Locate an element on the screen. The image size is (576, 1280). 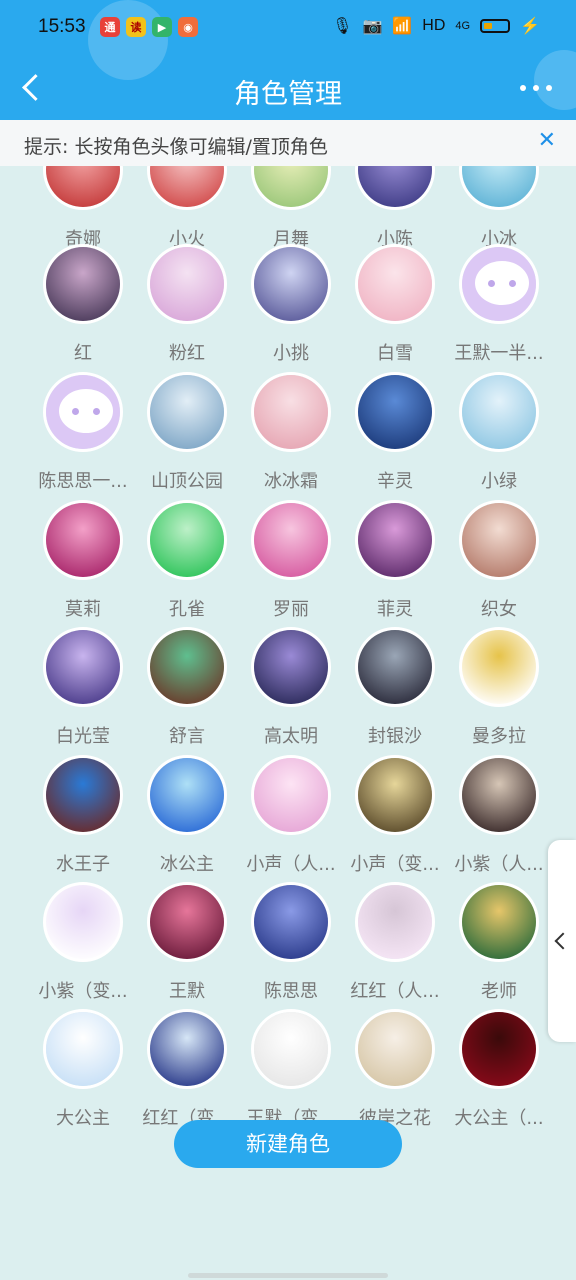
mic-icon: 🎙 is located at coordinates (342, 26).